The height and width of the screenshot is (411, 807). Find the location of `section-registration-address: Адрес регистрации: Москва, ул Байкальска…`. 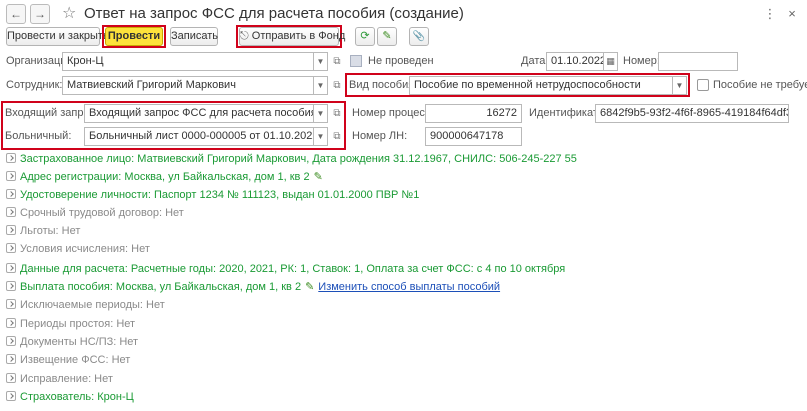

section-registration-address: Адрес регистрации: Москва, ул Байкальска… is located at coordinates (164, 177).